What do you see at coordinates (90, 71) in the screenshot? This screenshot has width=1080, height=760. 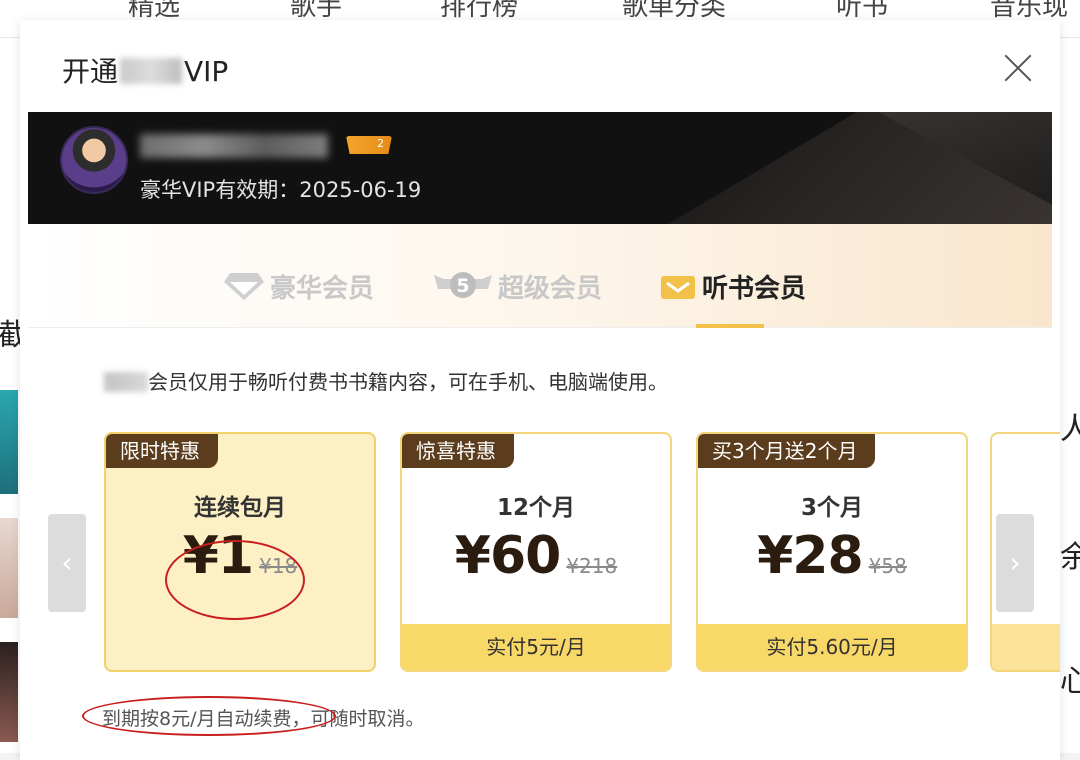 I see `dialog-title-prefix: 开通` at bounding box center [90, 71].